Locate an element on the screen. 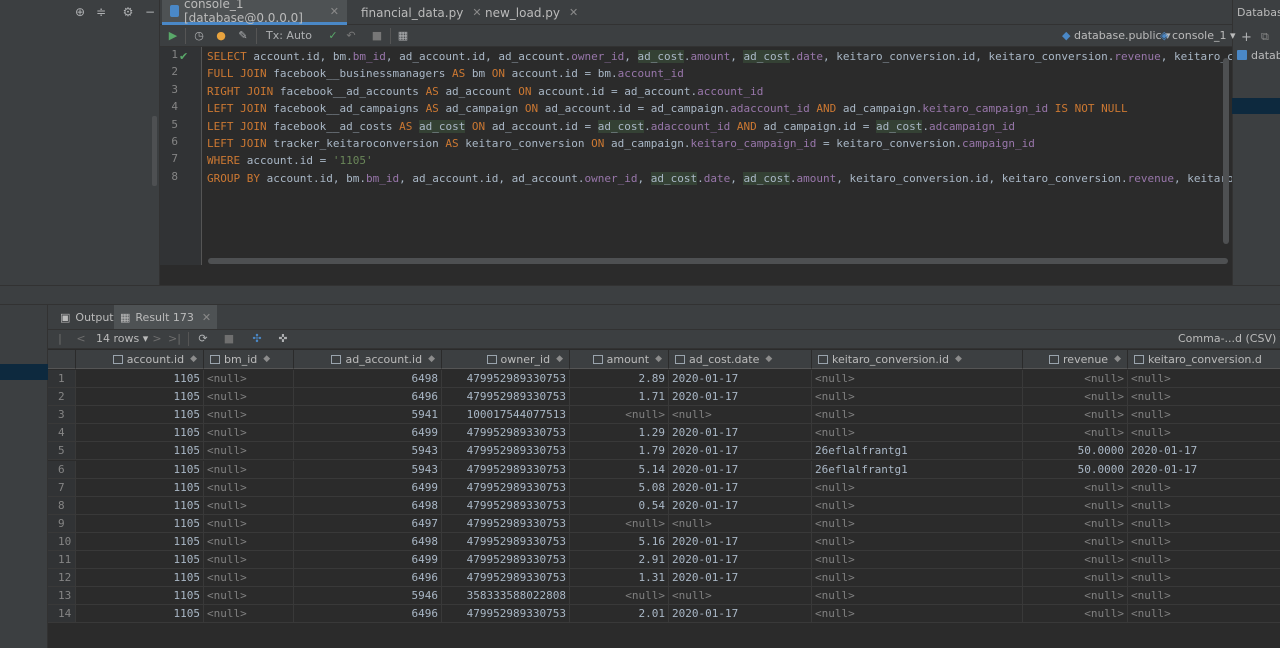 Image resolution: width=1280 pixels, height=648 pixels. table-cell: 6496 is located at coordinates (368, 614).